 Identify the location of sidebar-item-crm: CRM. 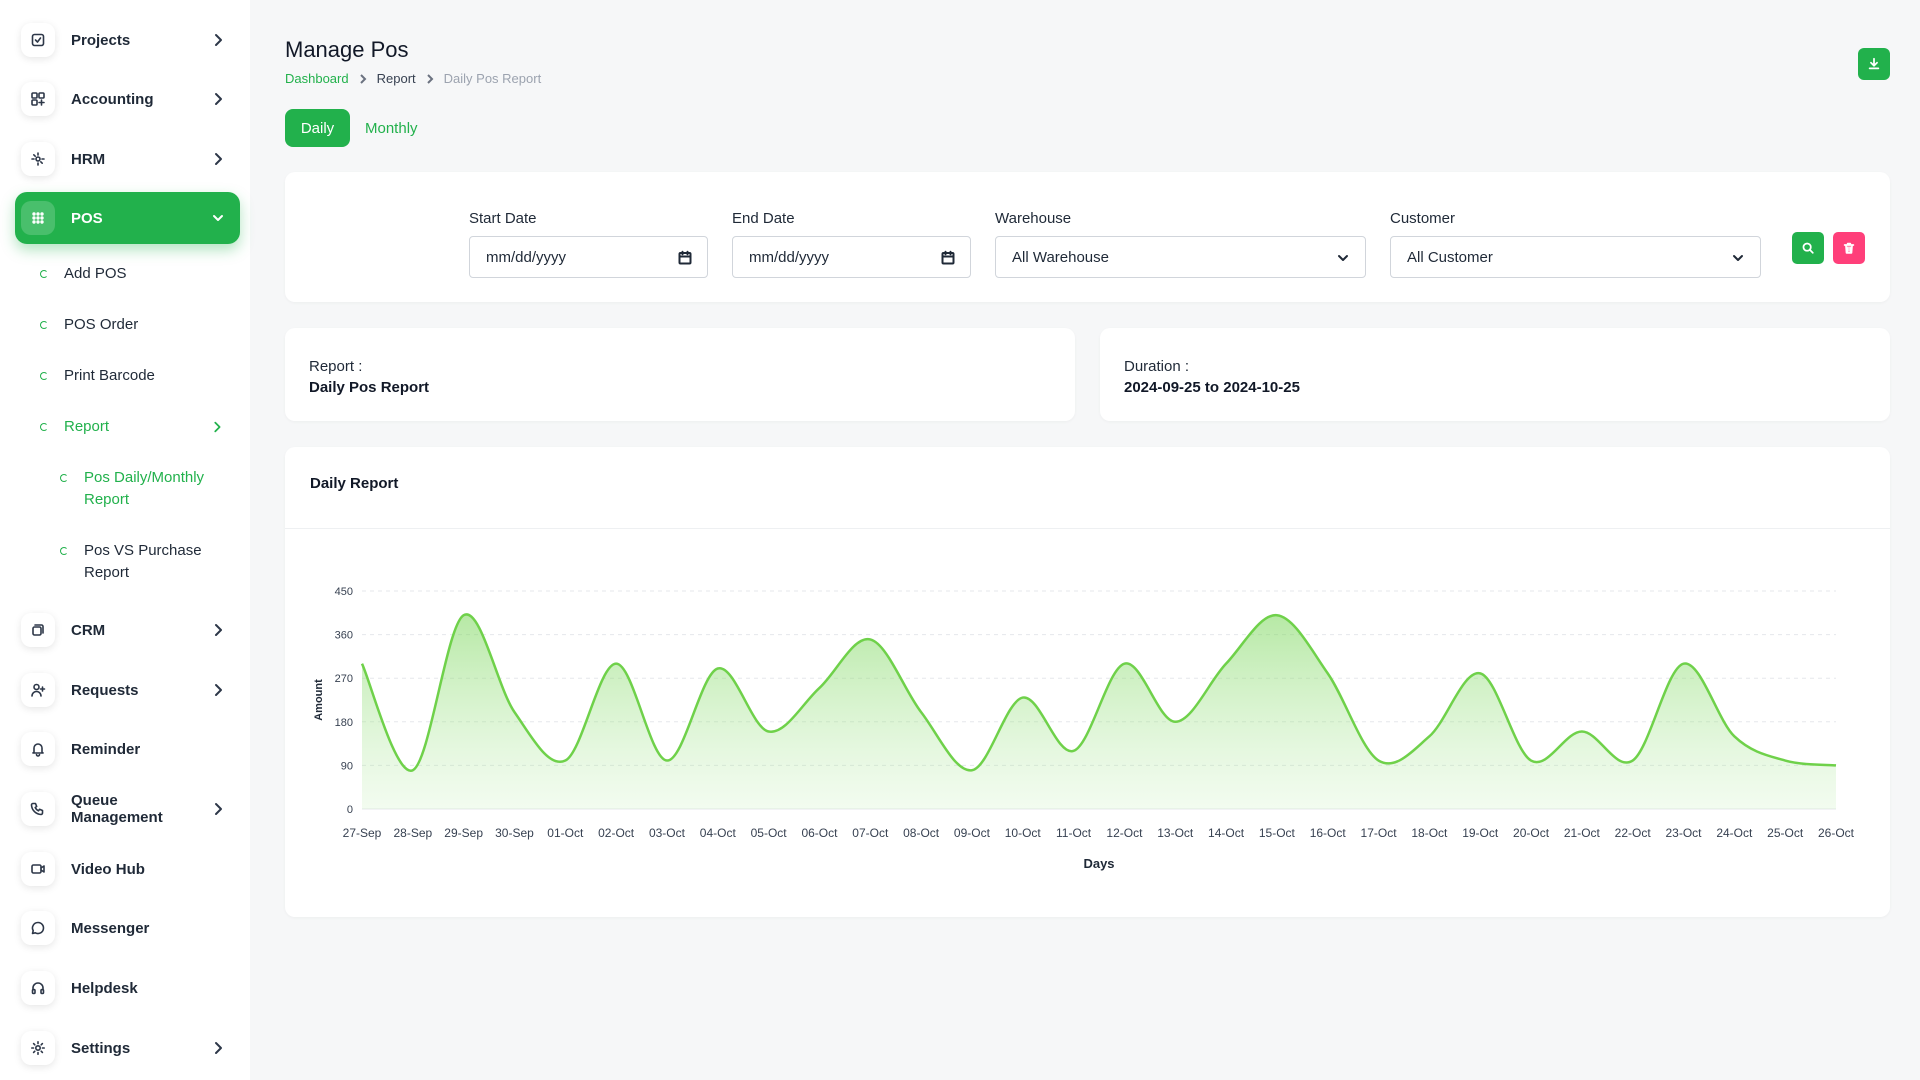
(127, 630).